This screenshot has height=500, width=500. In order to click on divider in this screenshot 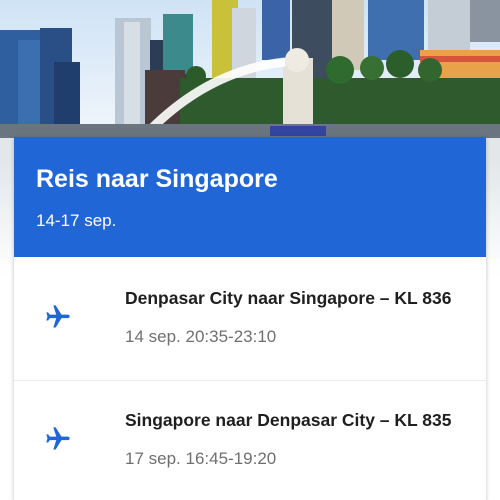, I will do `click(250, 380)`.